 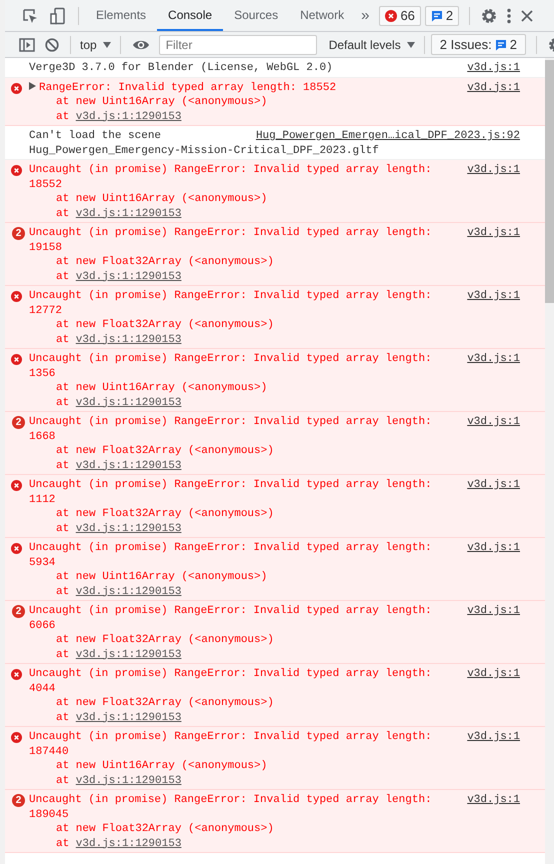 What do you see at coordinates (388, 136) in the screenshot?
I see `source-link: Hug_Powergen_Emergen…ical_DPF_2023.js:92` at bounding box center [388, 136].